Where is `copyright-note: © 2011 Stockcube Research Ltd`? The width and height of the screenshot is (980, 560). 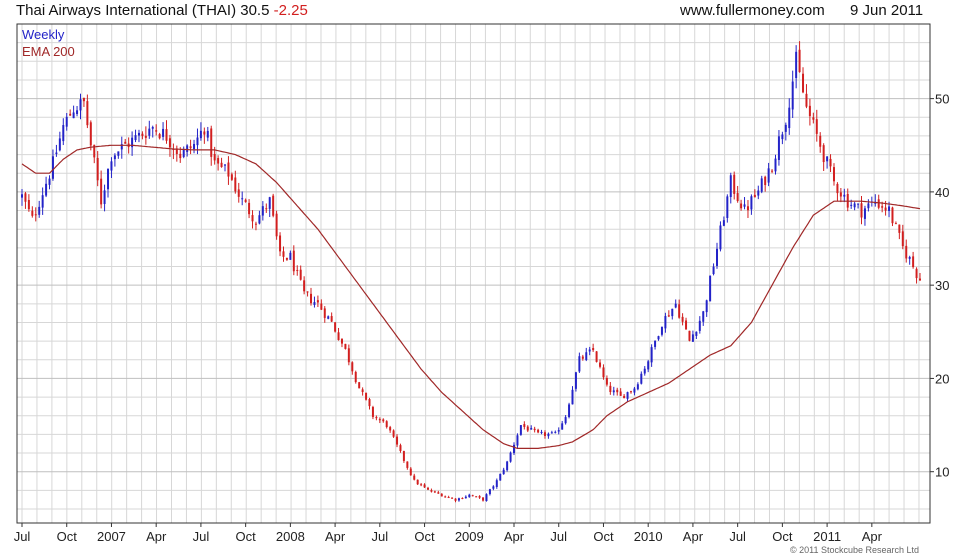
copyright-note: © 2011 Stockcube Research Ltd is located at coordinates (855, 550).